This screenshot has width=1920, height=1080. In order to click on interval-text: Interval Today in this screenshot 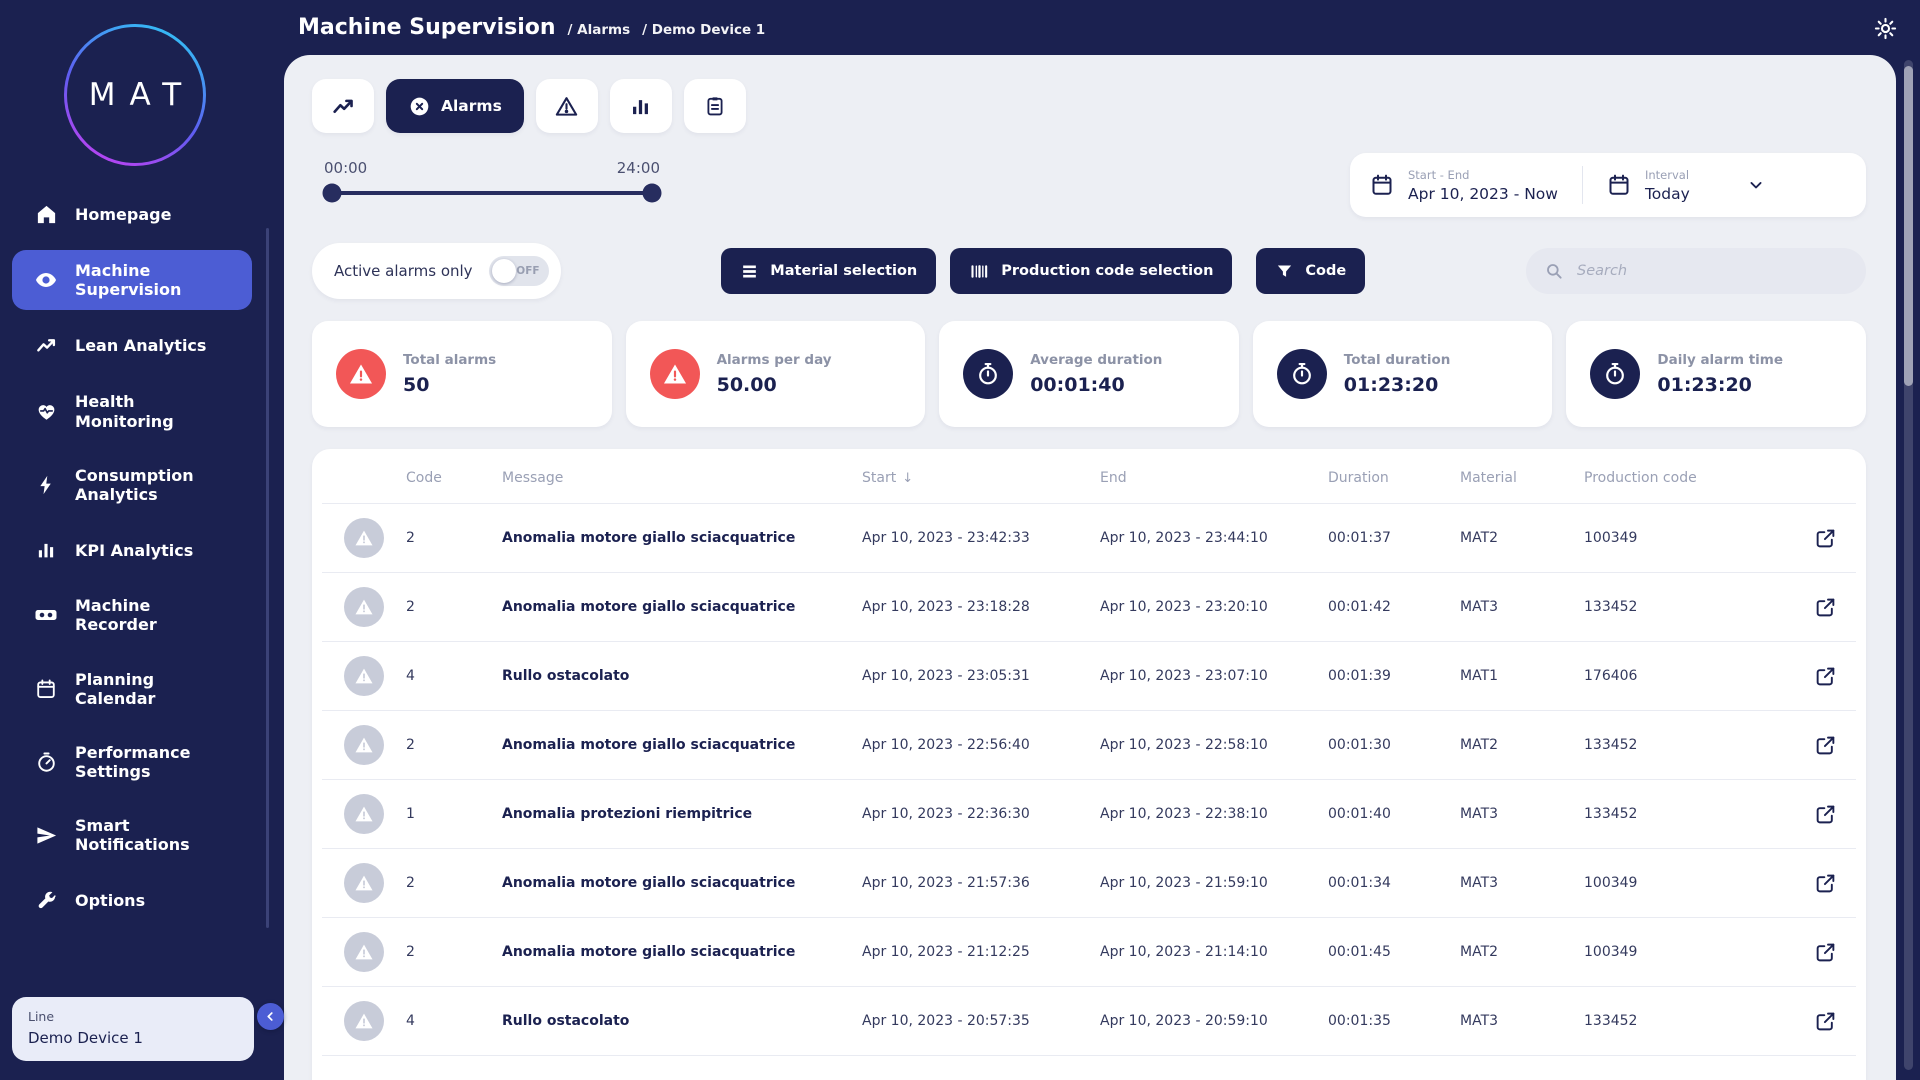, I will do `click(1667, 185)`.